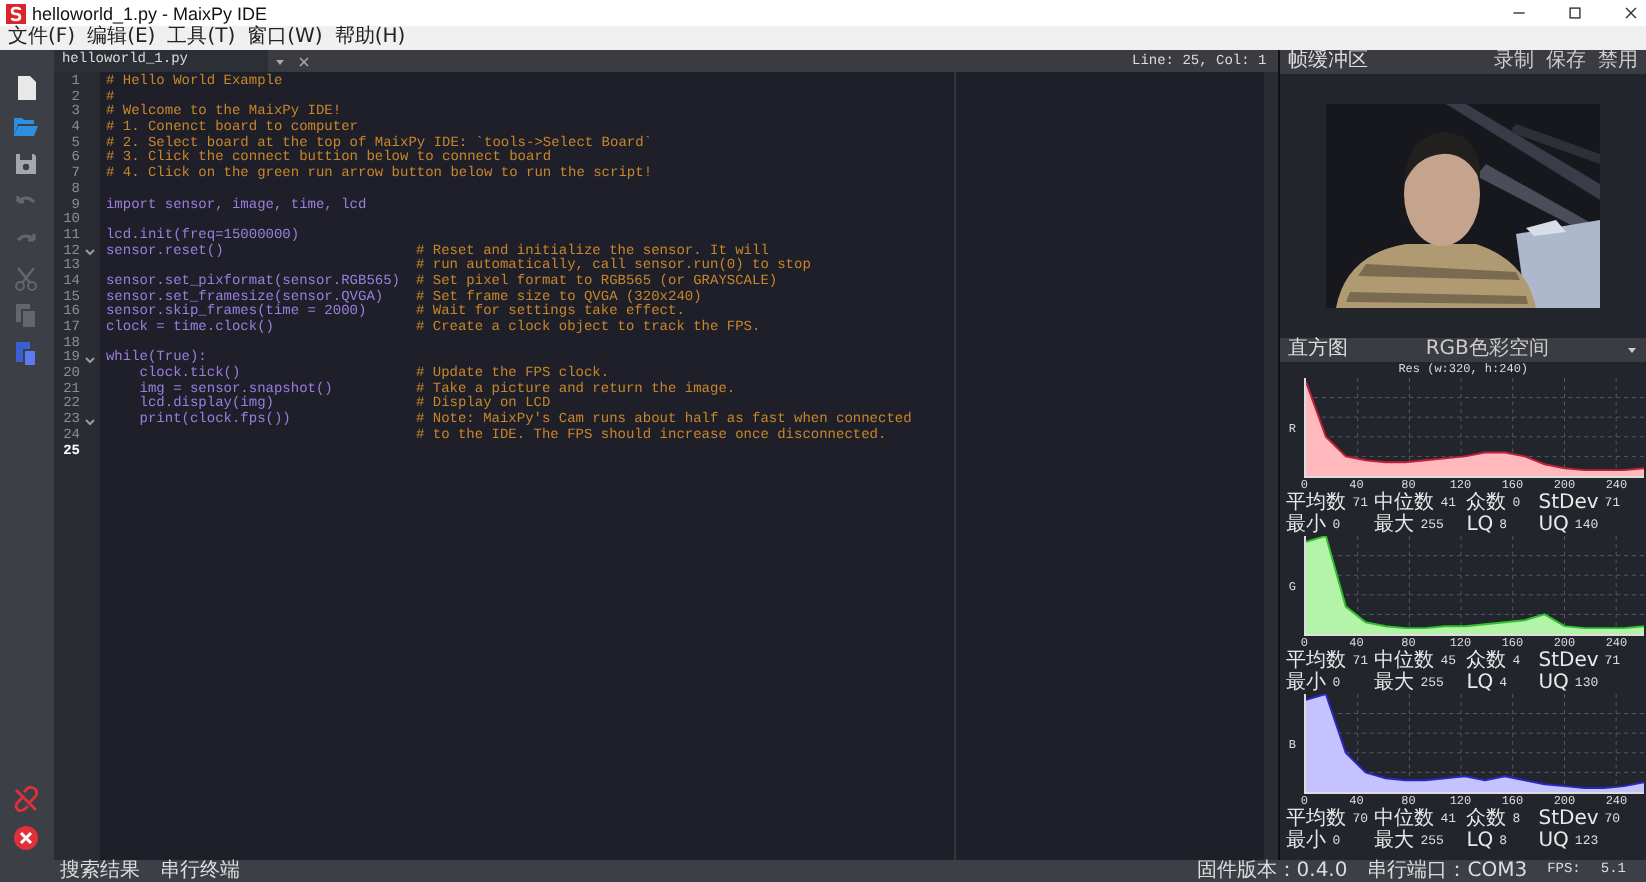 This screenshot has width=1646, height=882. What do you see at coordinates (1447, 871) in the screenshot?
I see `serial-port: 串行端口：COM3` at bounding box center [1447, 871].